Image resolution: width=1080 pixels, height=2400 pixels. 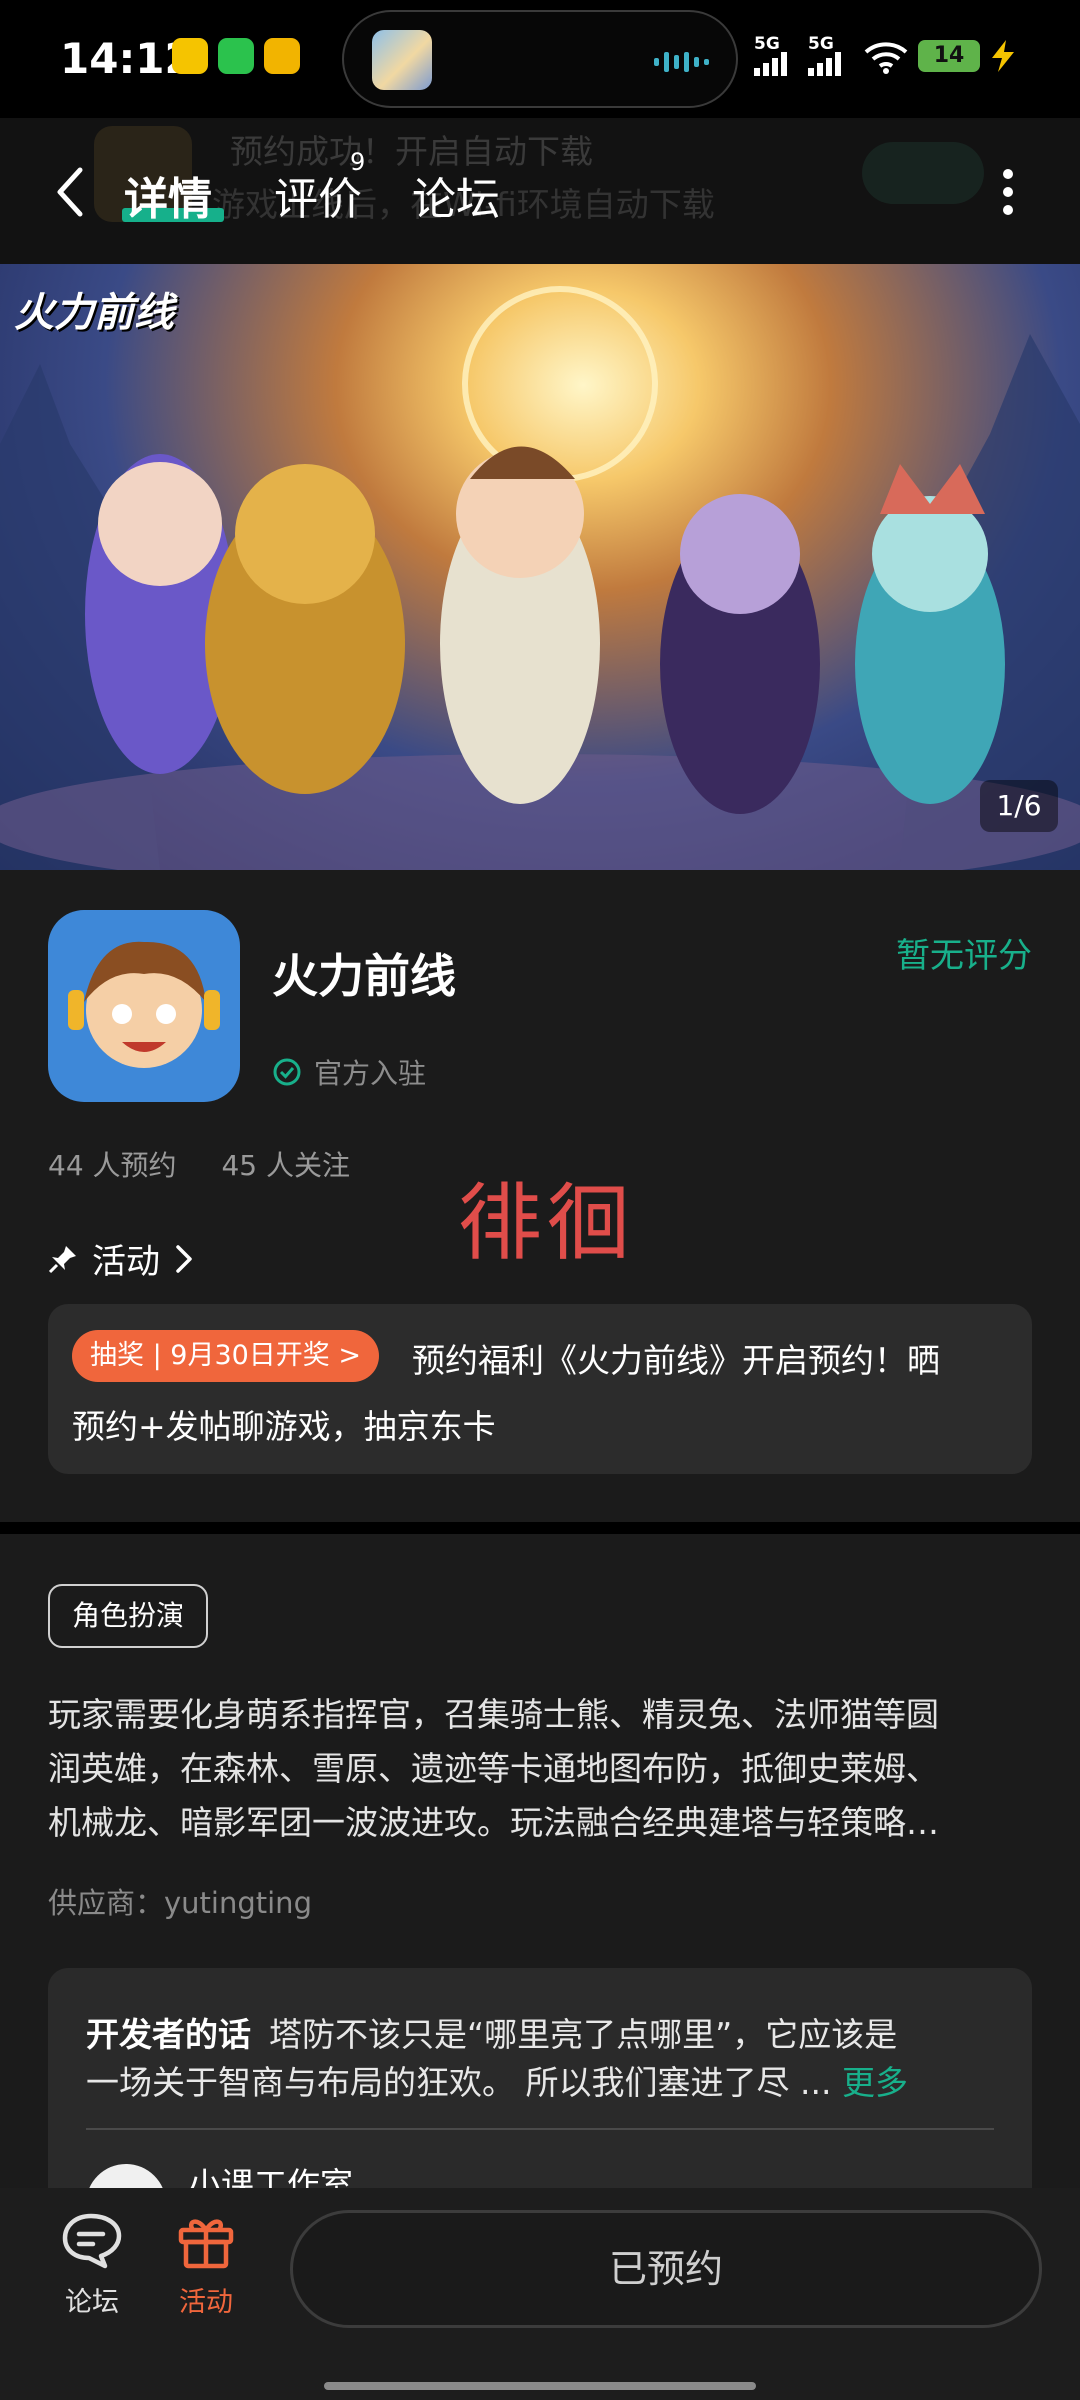 What do you see at coordinates (1008, 192) in the screenshot?
I see `more-options-icon` at bounding box center [1008, 192].